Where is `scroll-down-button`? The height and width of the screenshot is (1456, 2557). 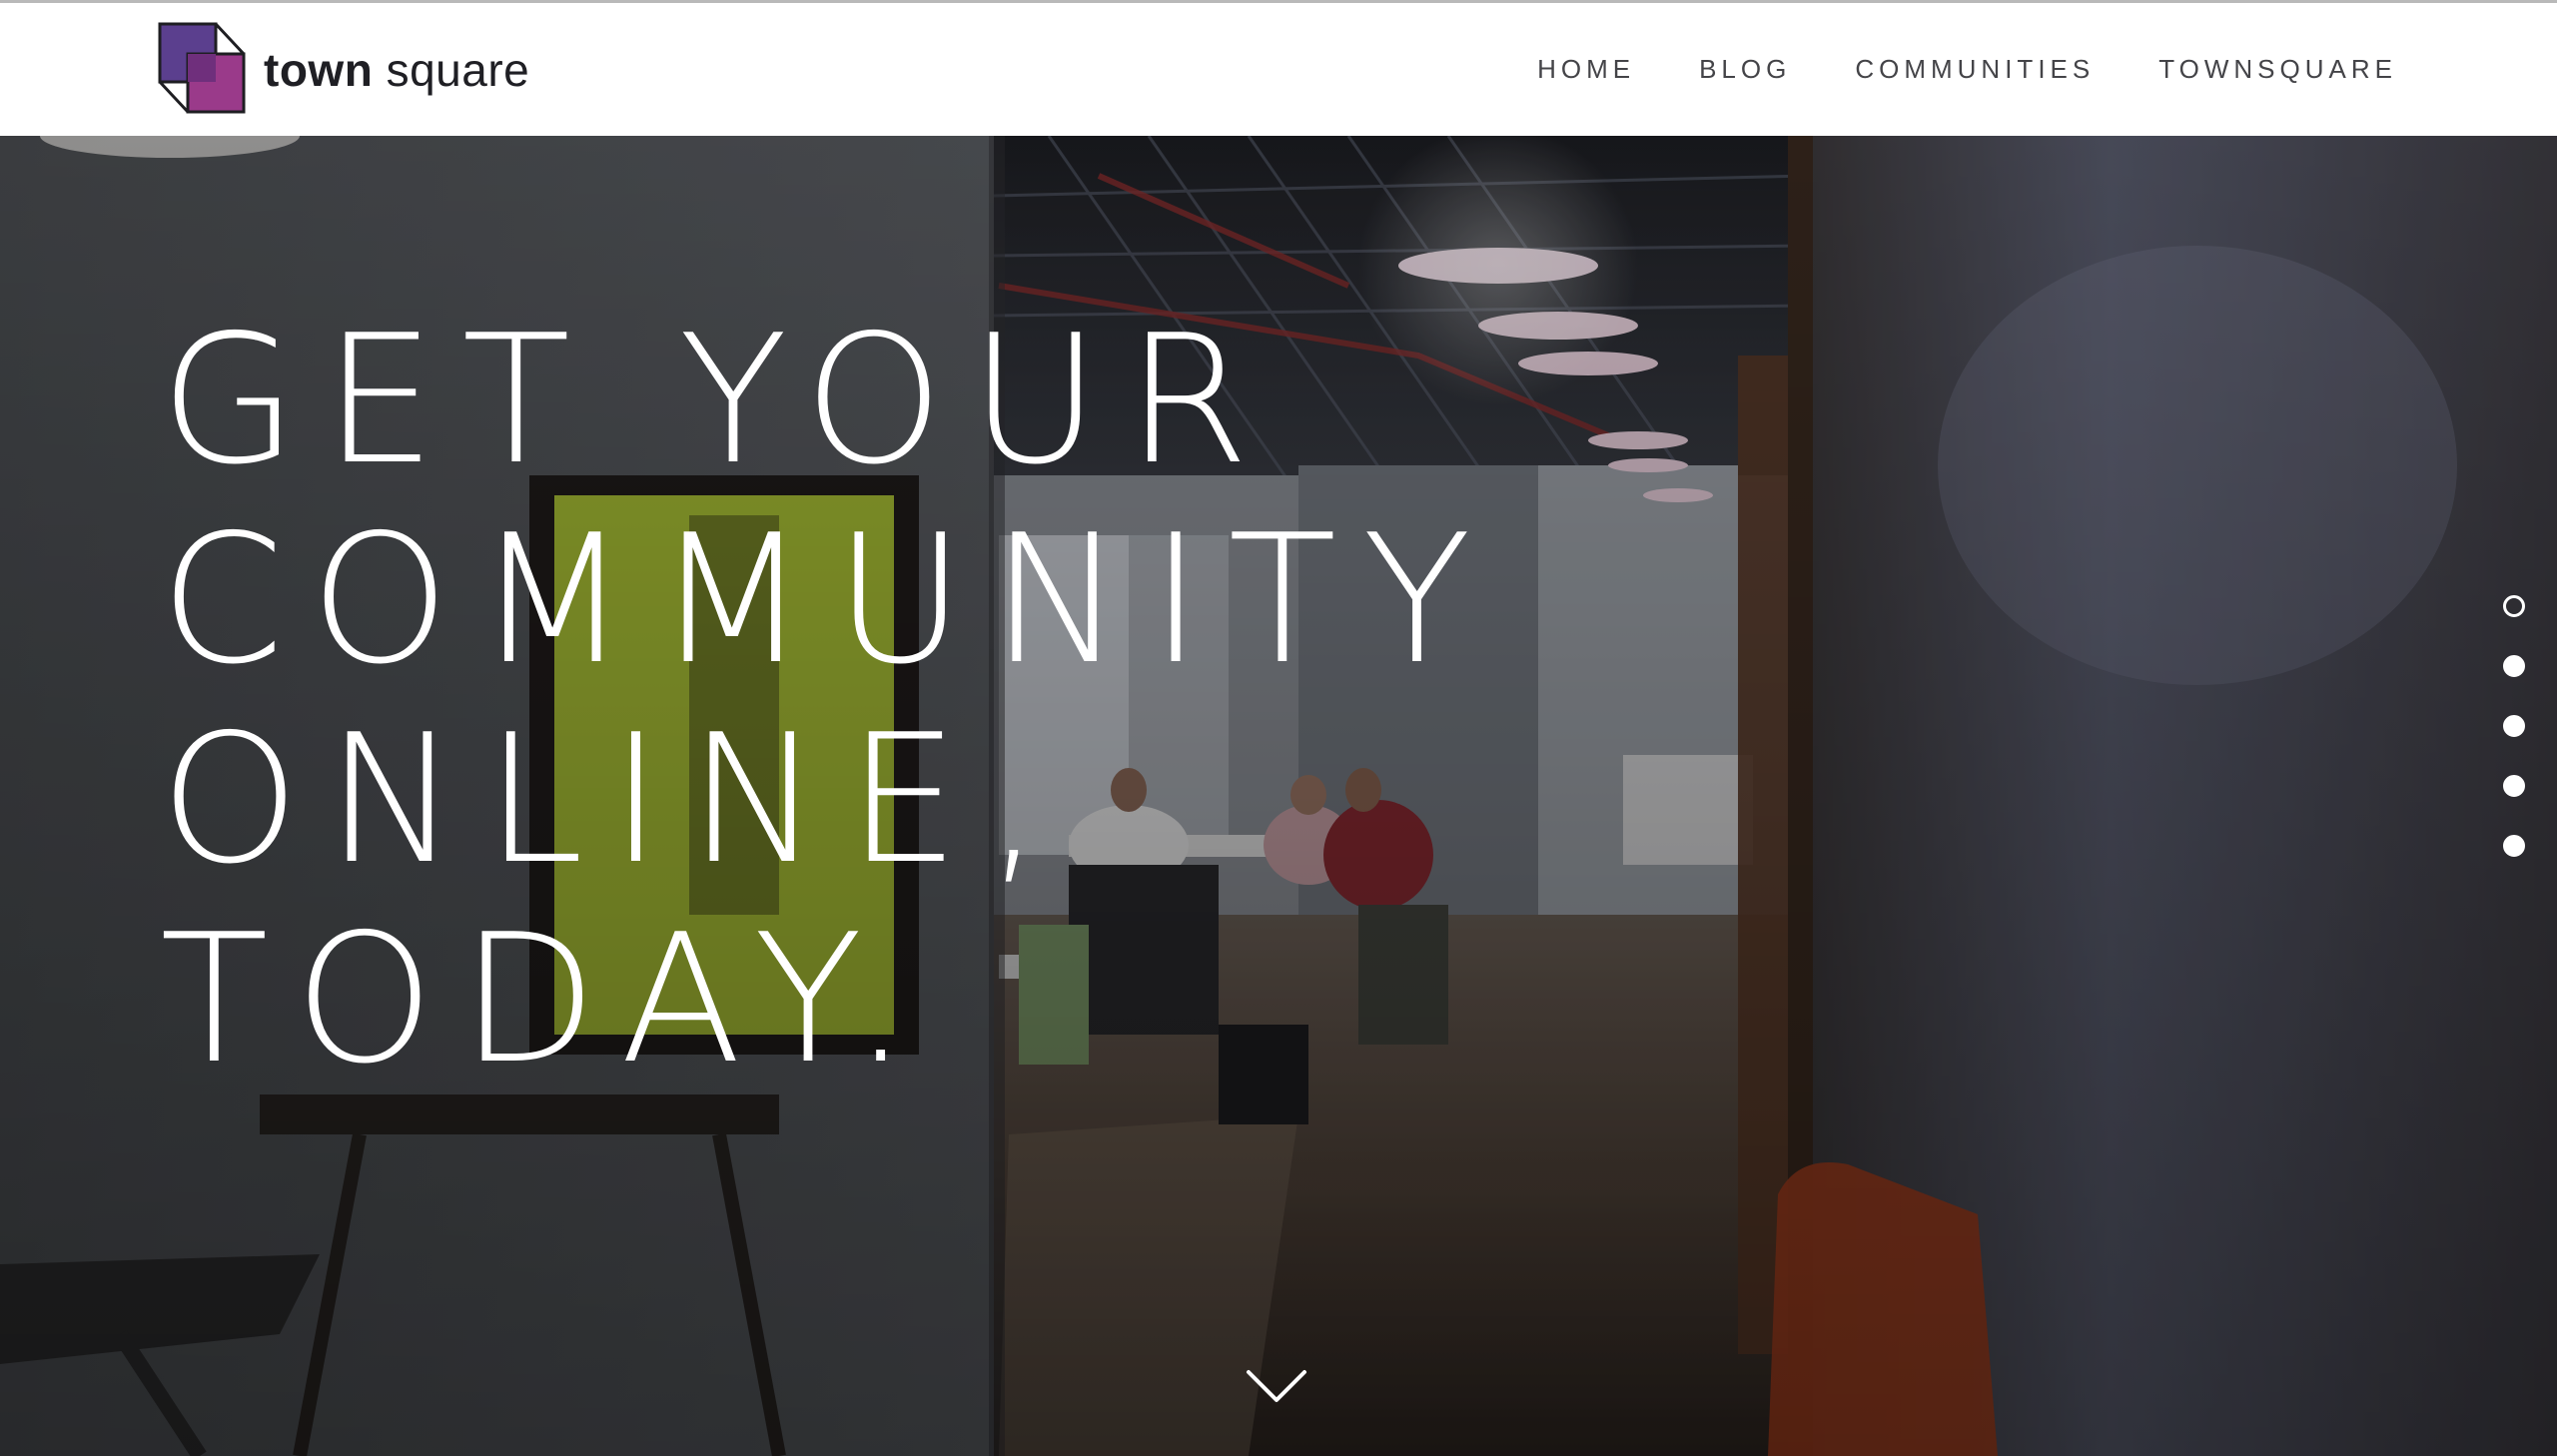
scroll-down-button is located at coordinates (1276, 1386).